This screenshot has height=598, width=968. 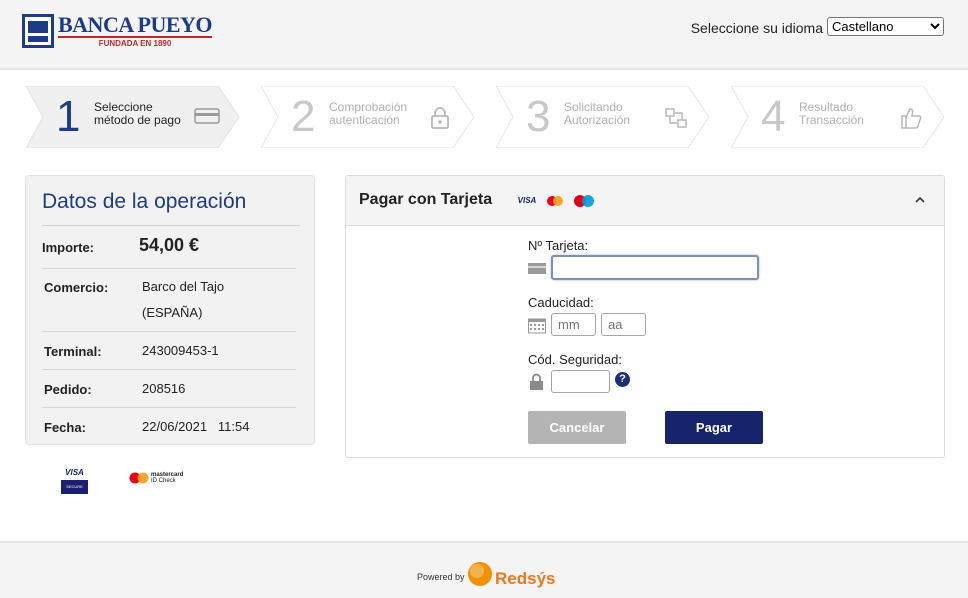 I want to click on card-brands: VISA, so click(x=556, y=201).